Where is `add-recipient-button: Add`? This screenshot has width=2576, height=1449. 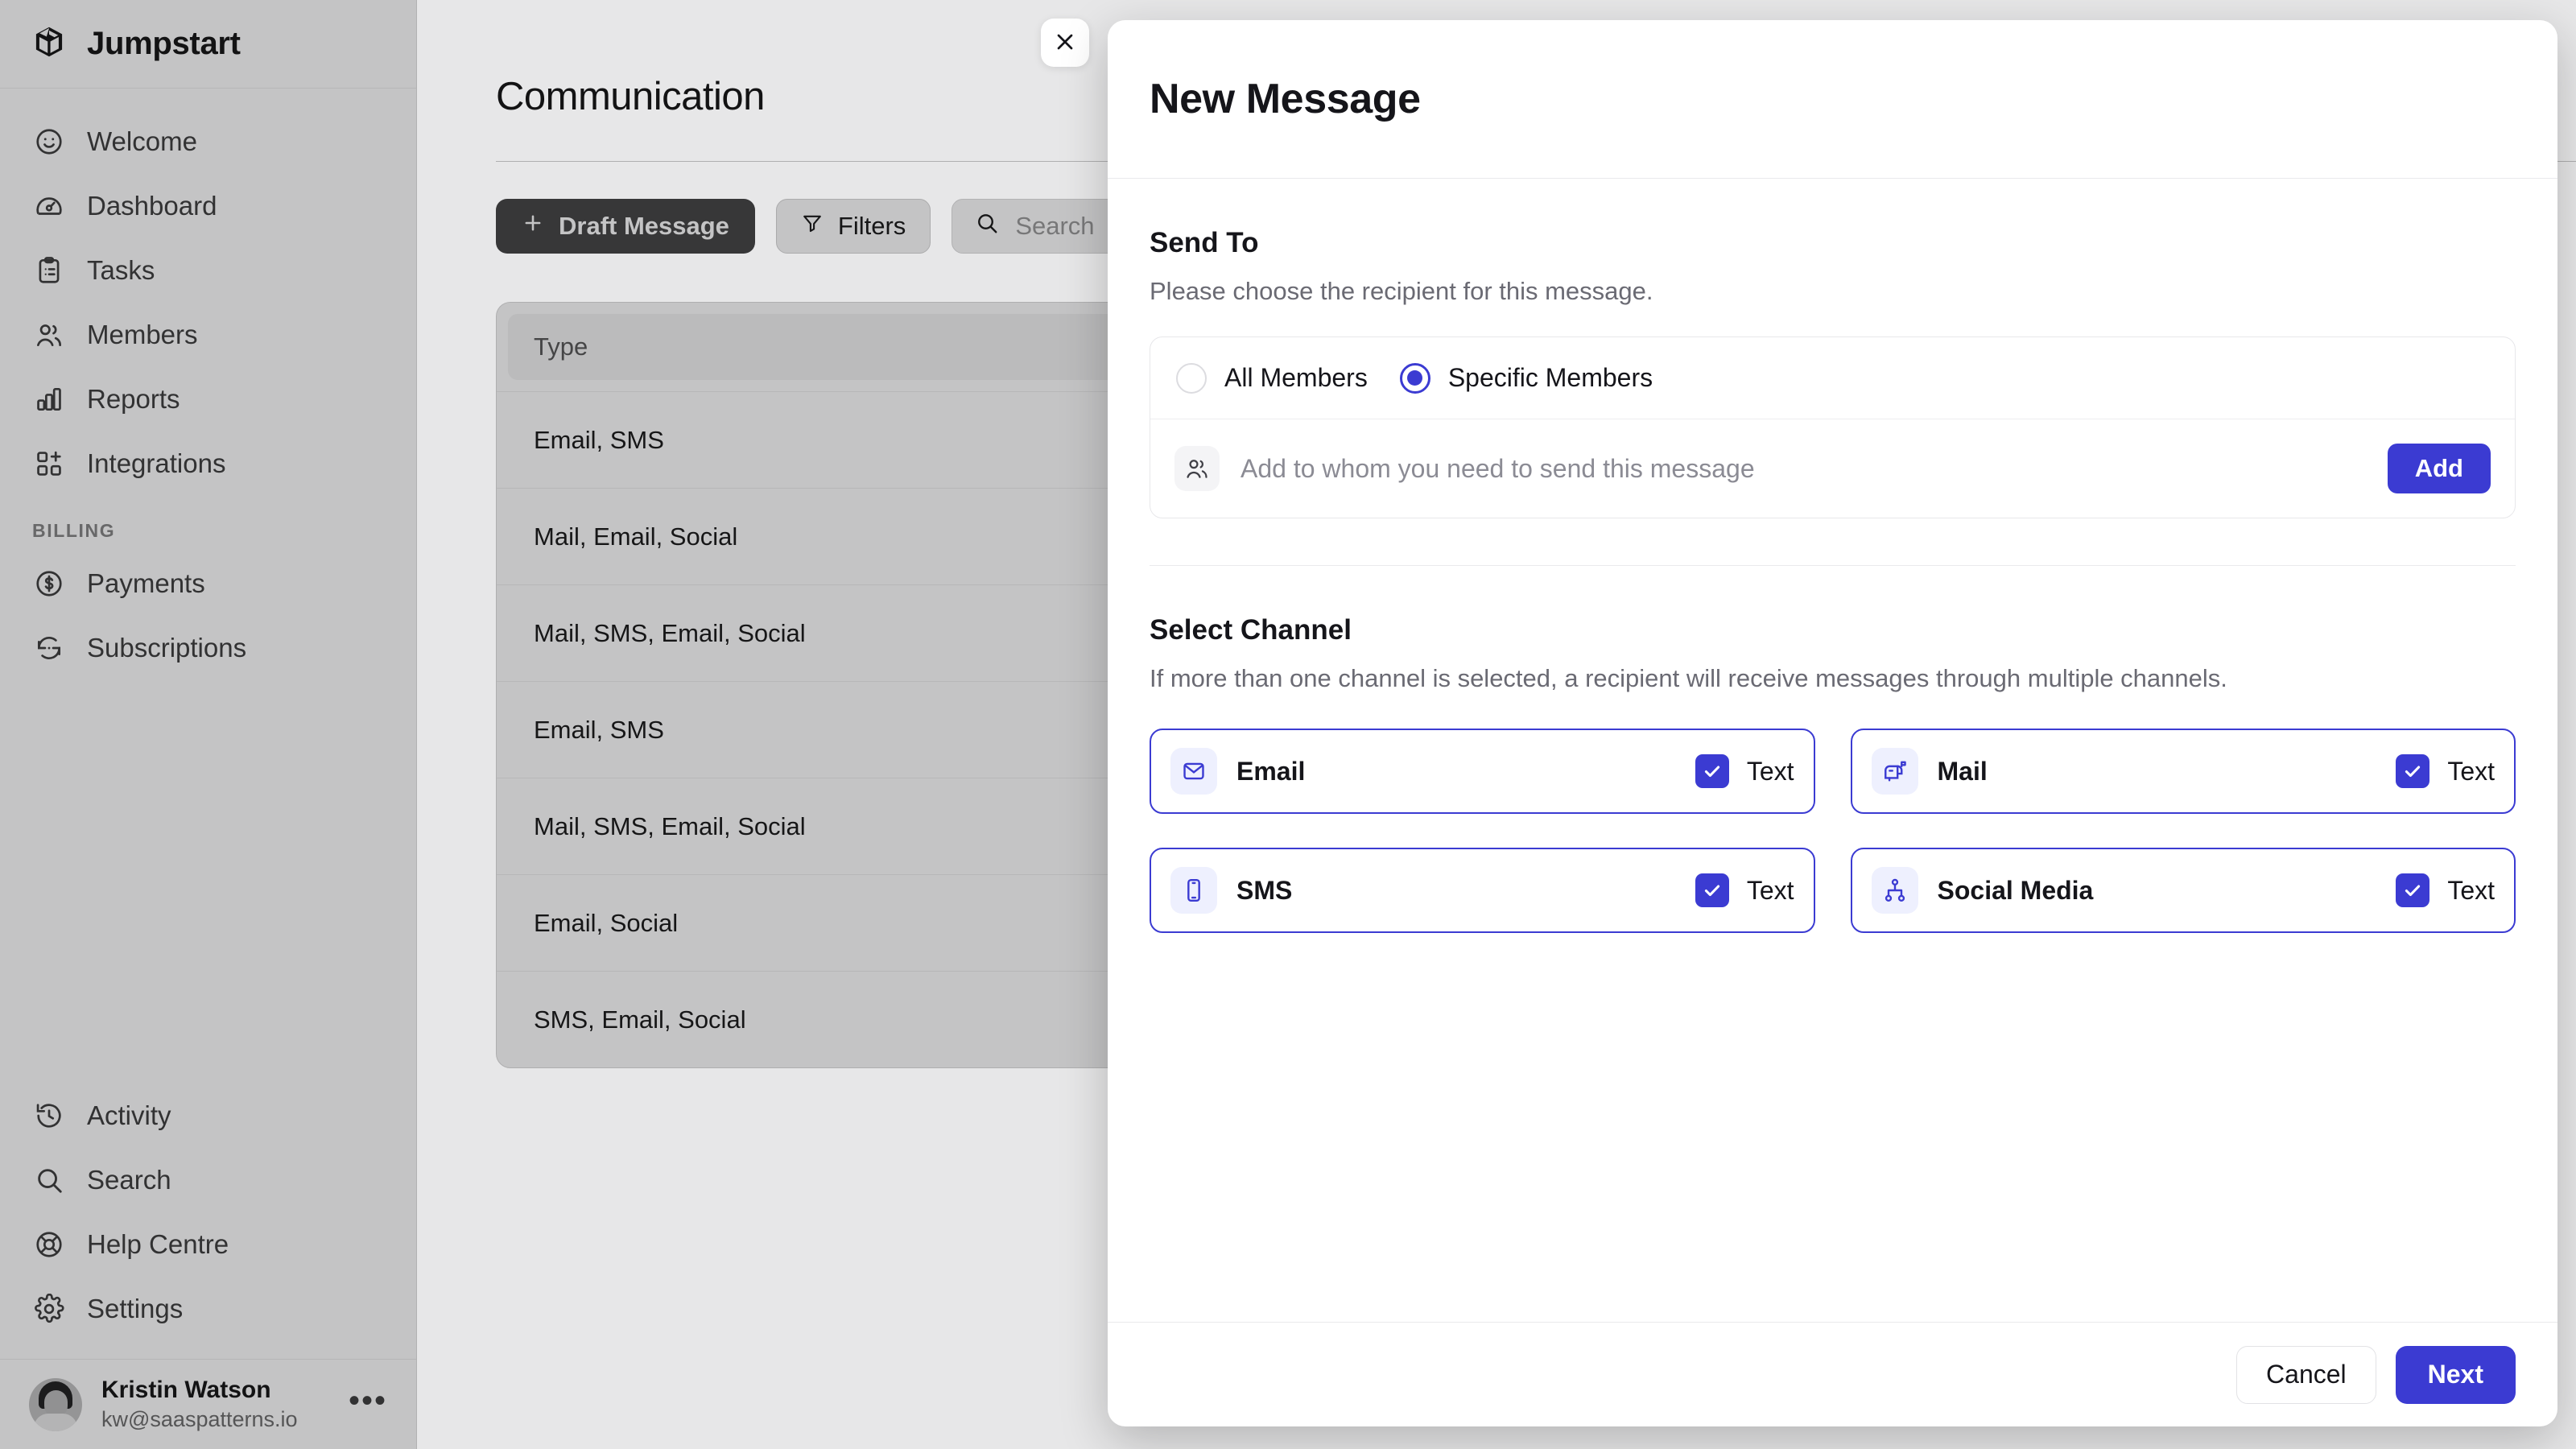
add-recipient-button: Add is located at coordinates (2439, 468).